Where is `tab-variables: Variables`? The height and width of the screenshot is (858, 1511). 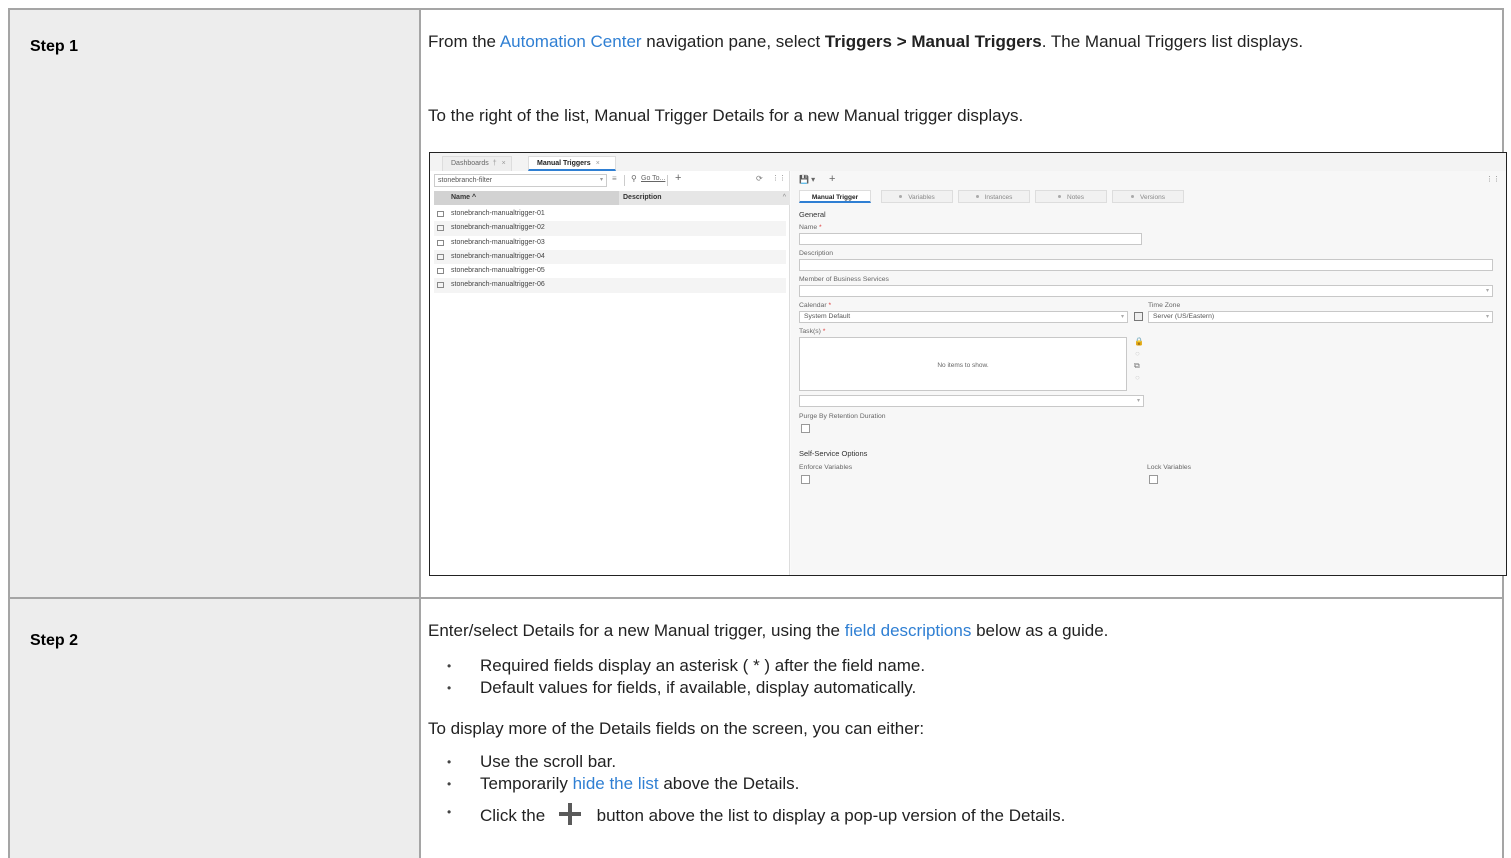 tab-variables: Variables is located at coordinates (917, 196).